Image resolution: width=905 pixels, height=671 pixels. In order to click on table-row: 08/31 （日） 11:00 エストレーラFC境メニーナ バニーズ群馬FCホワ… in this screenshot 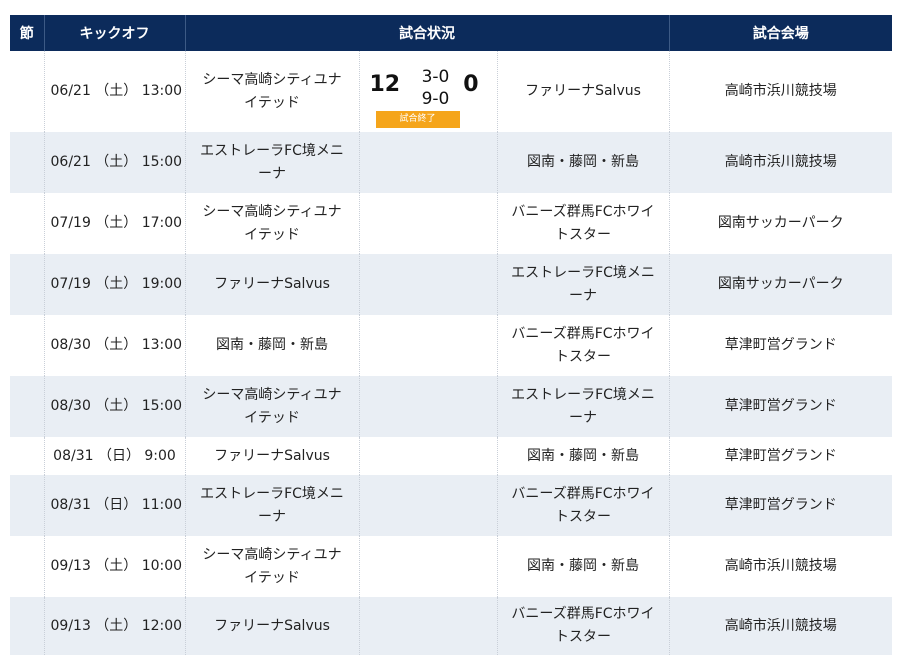, I will do `click(451, 505)`.